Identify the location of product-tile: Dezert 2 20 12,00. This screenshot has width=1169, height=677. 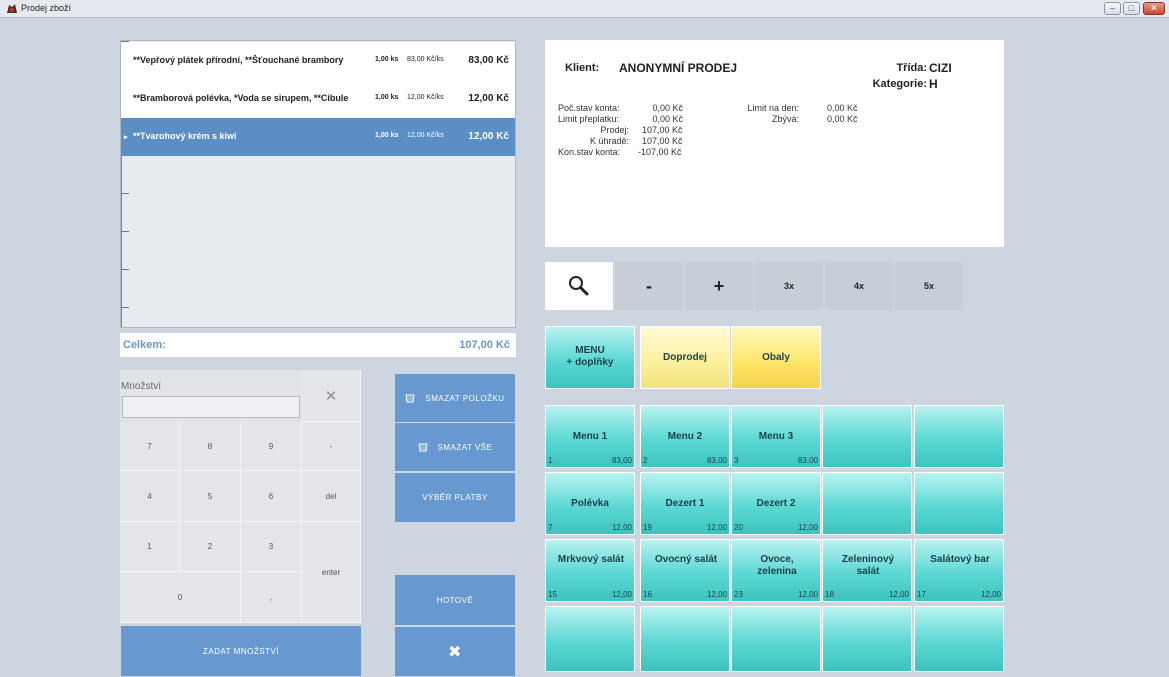
(776, 503).